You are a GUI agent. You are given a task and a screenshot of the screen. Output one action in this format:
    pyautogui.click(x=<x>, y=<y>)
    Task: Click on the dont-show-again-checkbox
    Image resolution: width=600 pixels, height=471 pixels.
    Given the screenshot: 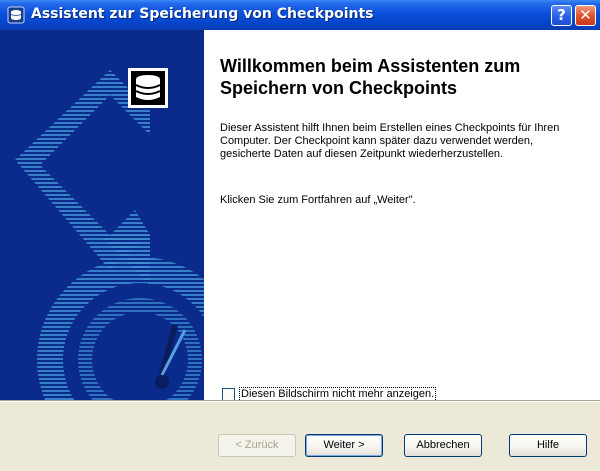 What is the action you would take?
    pyautogui.click(x=228, y=394)
    